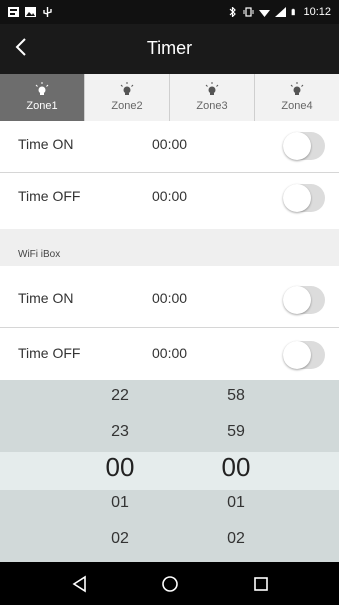 The image size is (339, 605). Describe the element at coordinates (47, 12) in the screenshot. I see `usb-icon` at that location.